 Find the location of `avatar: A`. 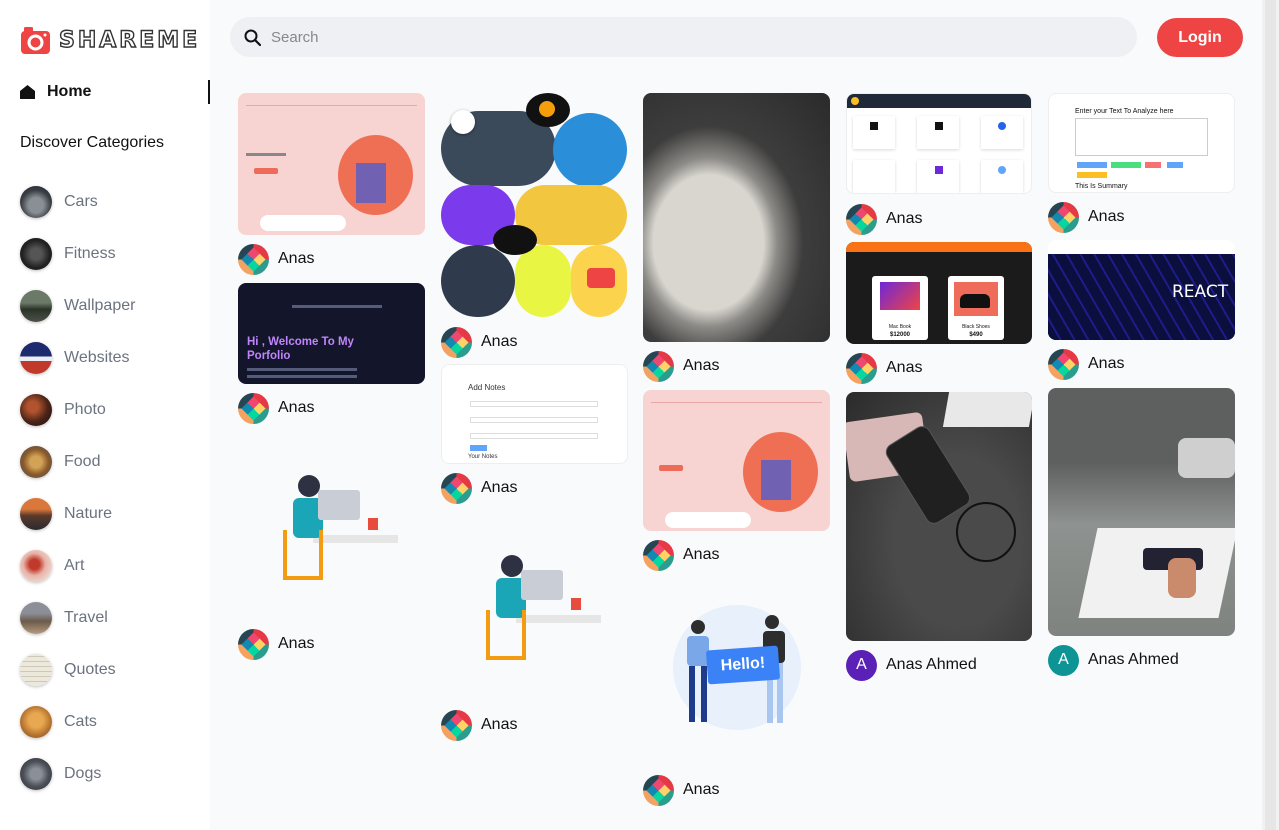

avatar: A is located at coordinates (861, 665).